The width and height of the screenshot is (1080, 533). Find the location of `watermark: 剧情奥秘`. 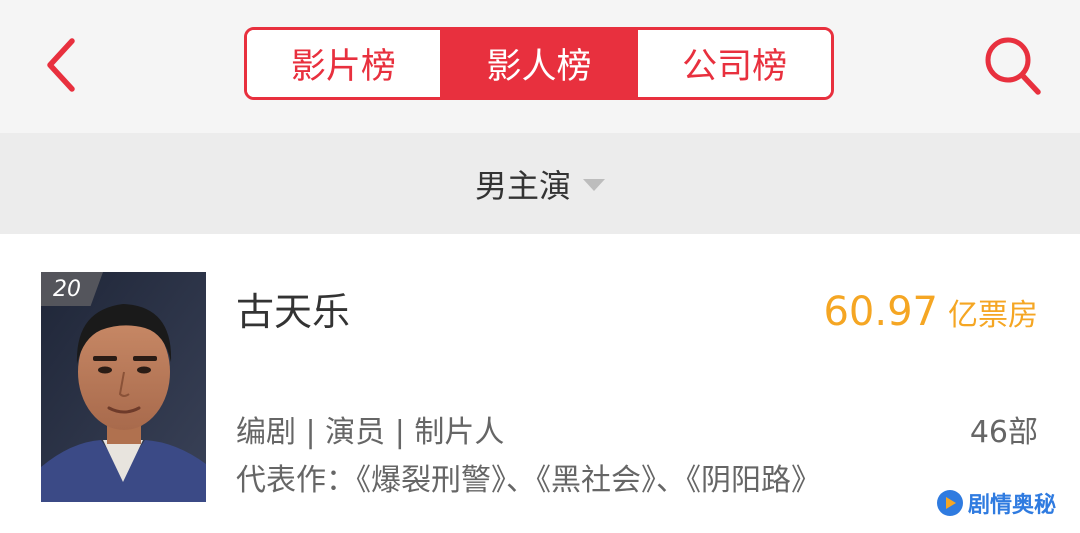

watermark: 剧情奥秘 is located at coordinates (996, 503).